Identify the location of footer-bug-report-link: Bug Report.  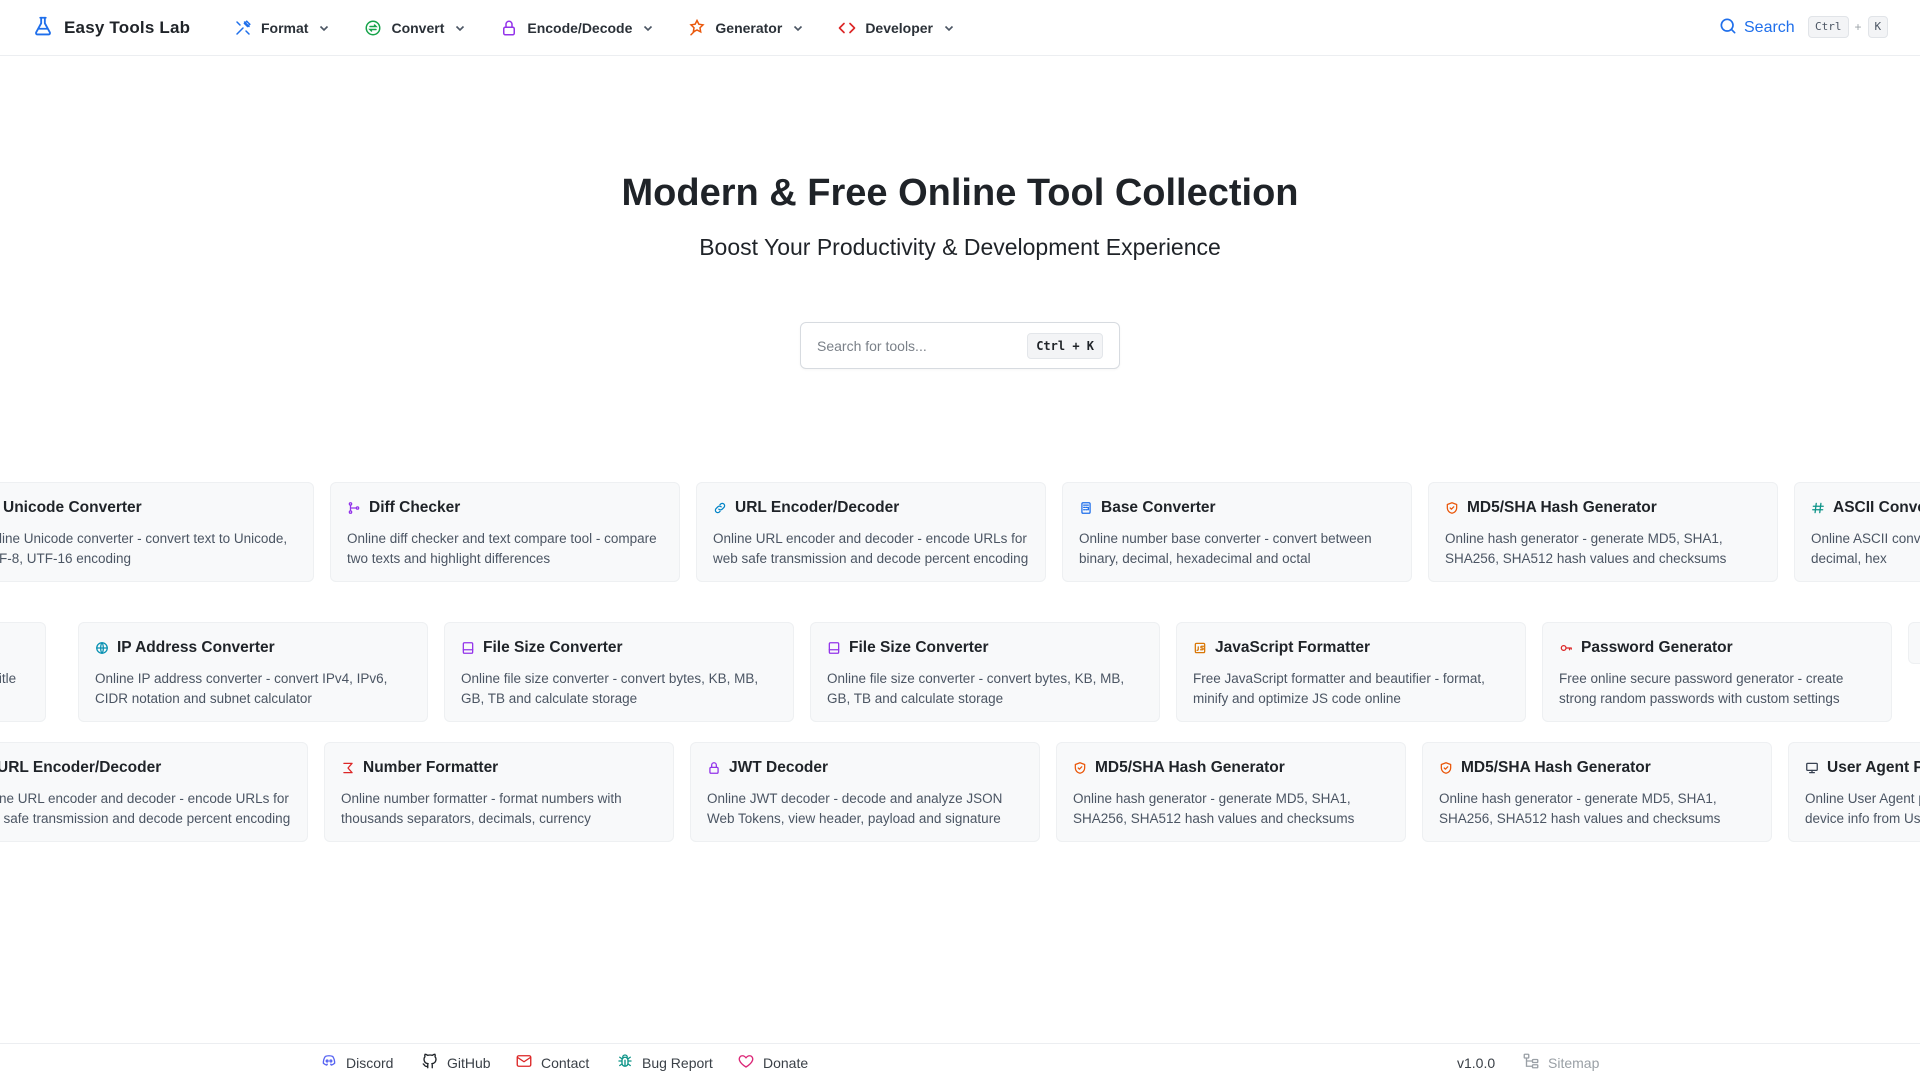
(664, 1062).